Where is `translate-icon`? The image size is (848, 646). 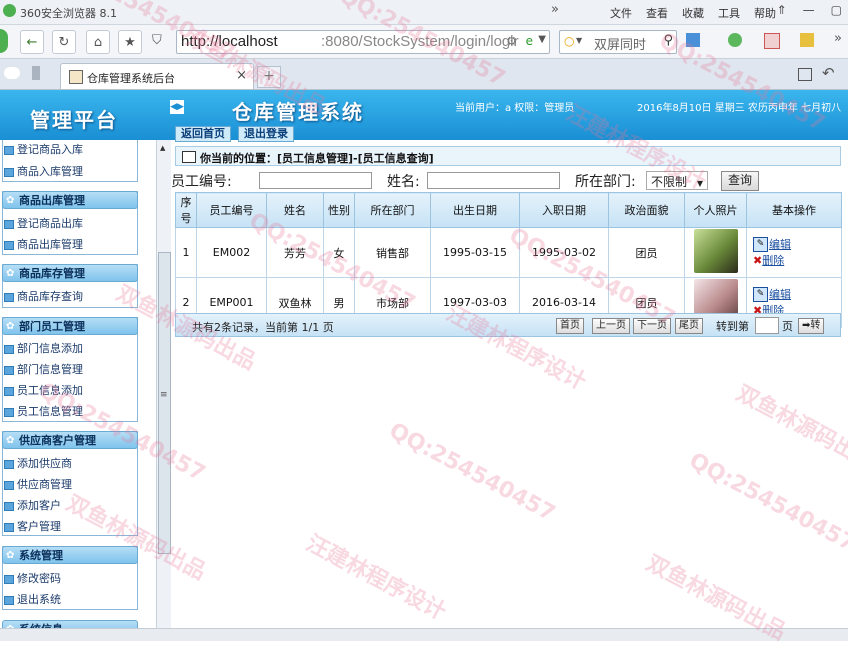 translate-icon is located at coordinates (772, 41).